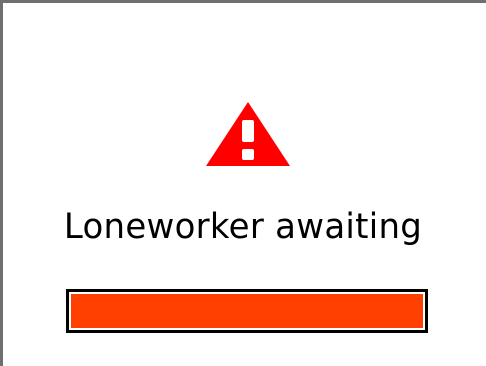 The width and height of the screenshot is (486, 366). What do you see at coordinates (243, 227) in the screenshot?
I see `status-message: Loneworker awaiting` at bounding box center [243, 227].